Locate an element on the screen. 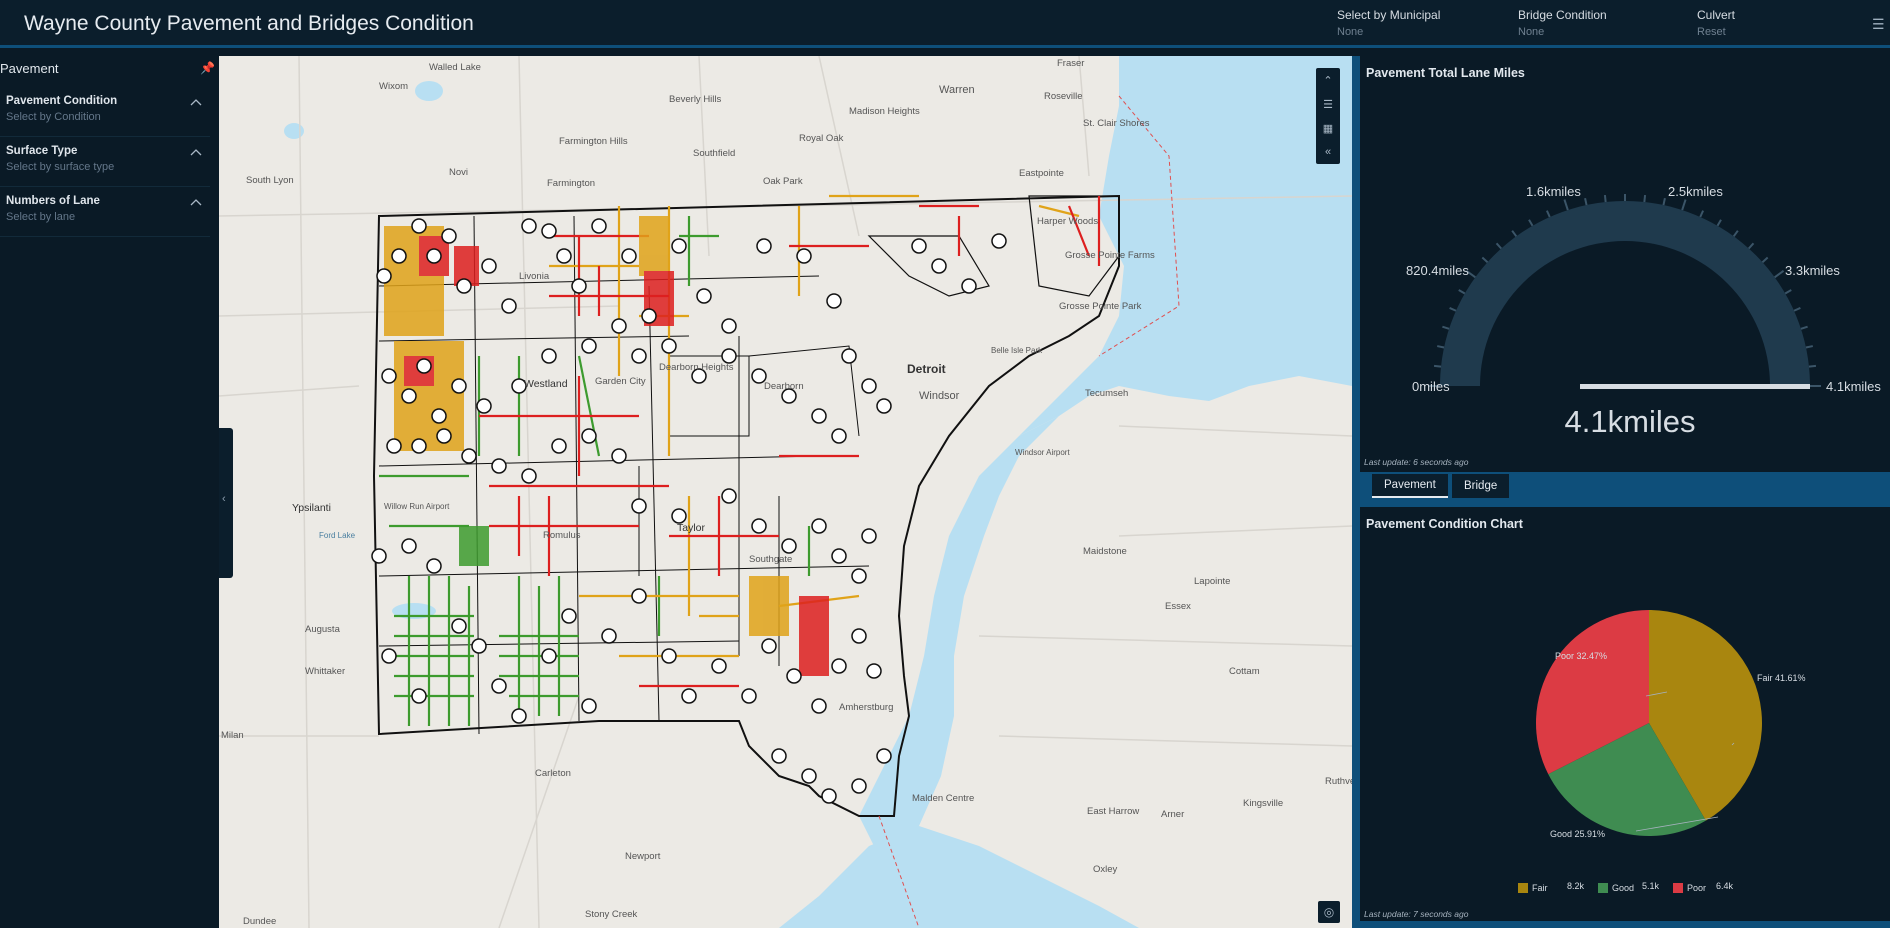  pie-last-update: Last update: 7 seconds ago is located at coordinates (1416, 914).